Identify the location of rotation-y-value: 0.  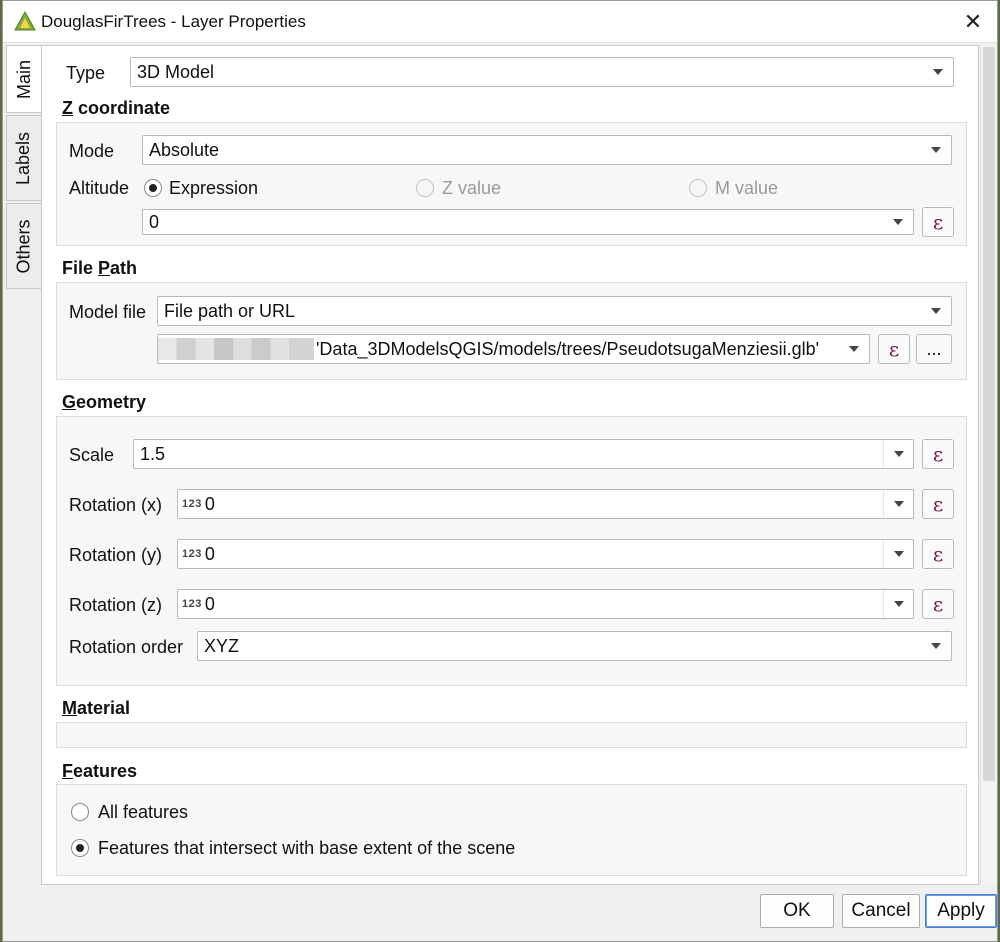
(209, 553).